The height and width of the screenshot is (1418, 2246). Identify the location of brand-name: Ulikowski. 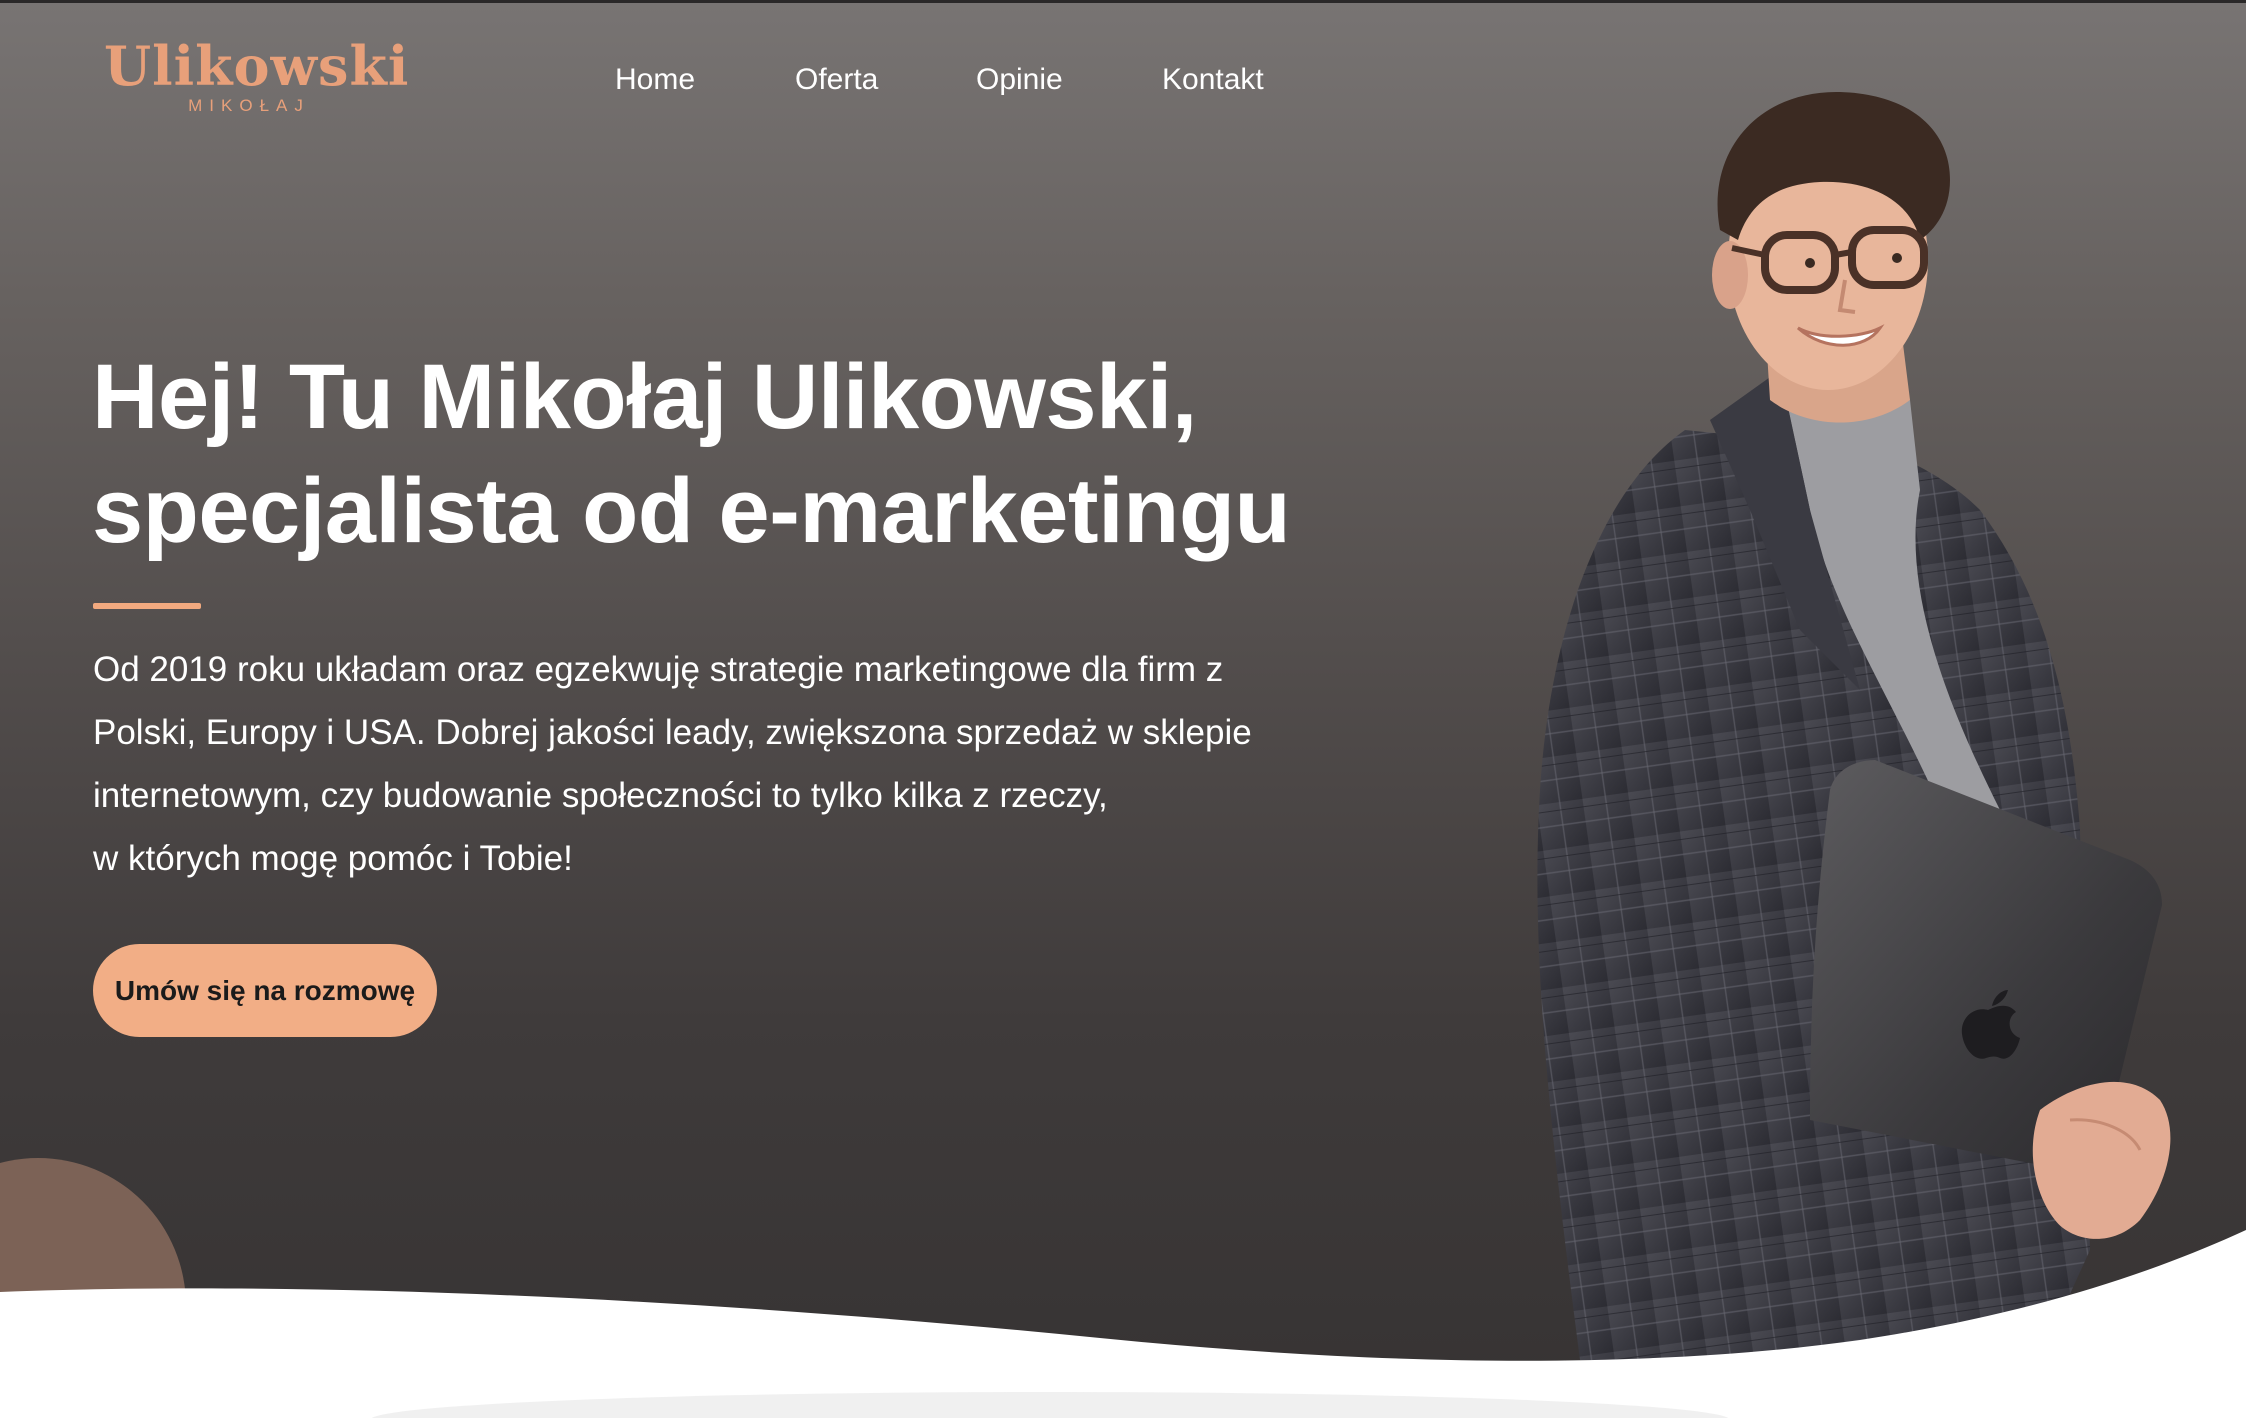
(257, 66).